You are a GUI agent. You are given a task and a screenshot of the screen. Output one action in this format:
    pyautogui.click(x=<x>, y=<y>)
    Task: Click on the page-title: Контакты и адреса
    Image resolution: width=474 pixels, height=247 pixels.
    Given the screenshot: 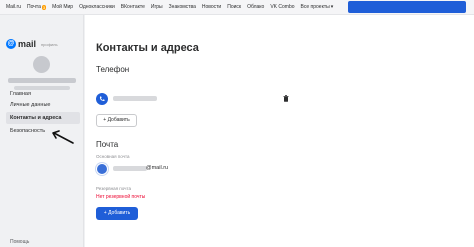 What is the action you would take?
    pyautogui.click(x=147, y=48)
    